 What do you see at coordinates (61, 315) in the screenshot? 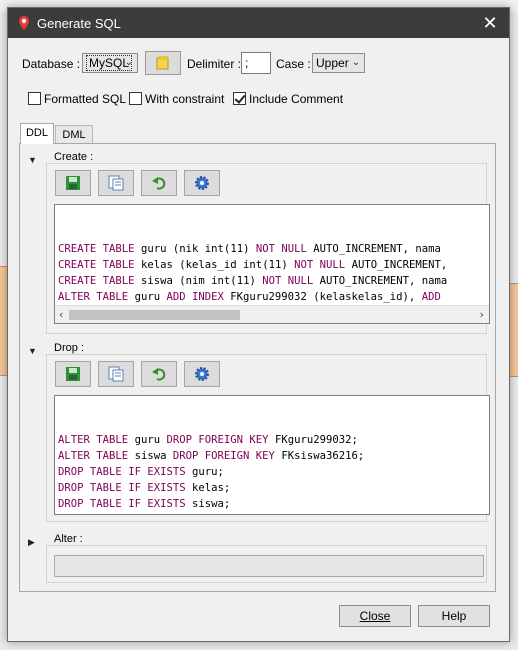
I see `scroll-left-icon: ‹` at bounding box center [61, 315].